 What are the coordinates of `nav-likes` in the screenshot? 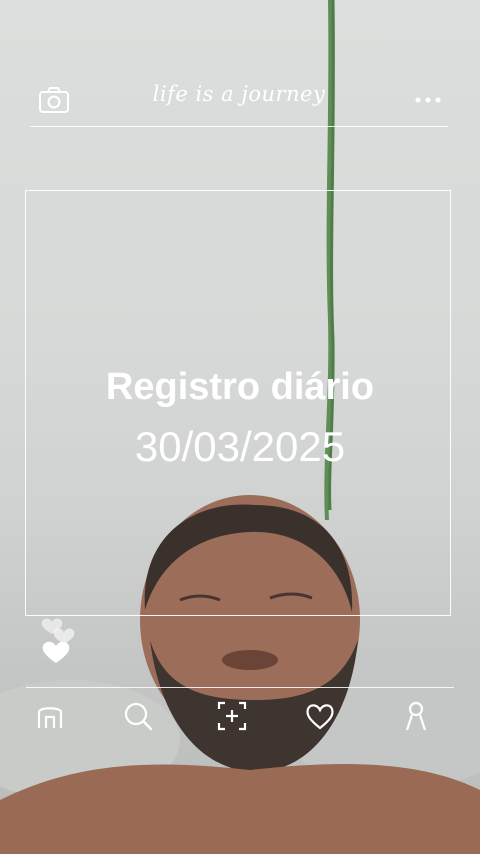 It's located at (320, 716).